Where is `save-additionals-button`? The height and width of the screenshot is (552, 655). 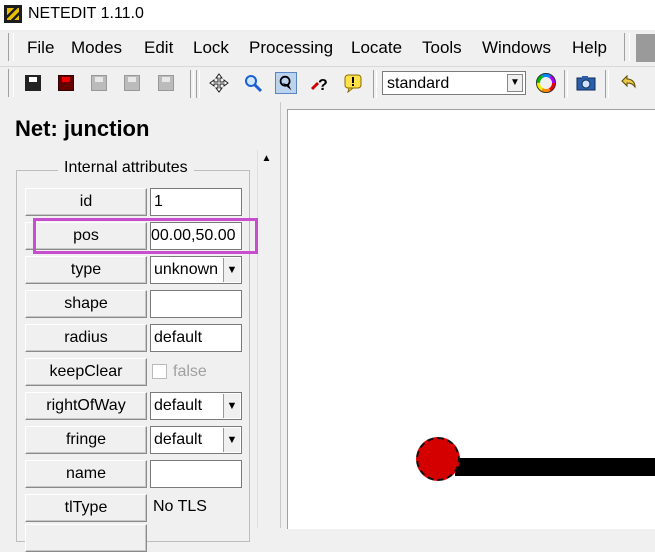
save-additionals-button is located at coordinates (66, 83).